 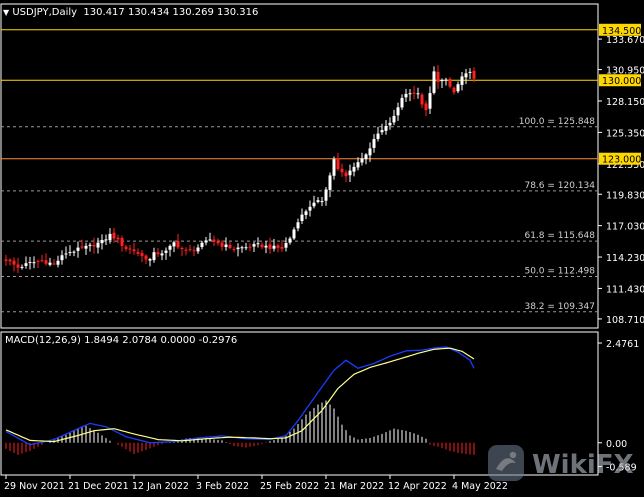 What do you see at coordinates (559, 307) in the screenshot?
I see `fibonacci-level-label: 38.2 = 109.347` at bounding box center [559, 307].